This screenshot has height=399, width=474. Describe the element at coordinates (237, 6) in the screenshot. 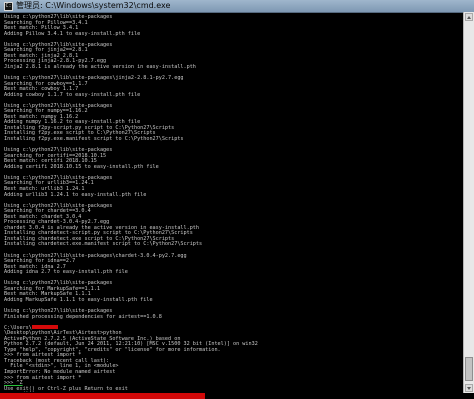

I see `title-bar: C: 管理员: C:\Windows\system32\cmd.exe` at that location.